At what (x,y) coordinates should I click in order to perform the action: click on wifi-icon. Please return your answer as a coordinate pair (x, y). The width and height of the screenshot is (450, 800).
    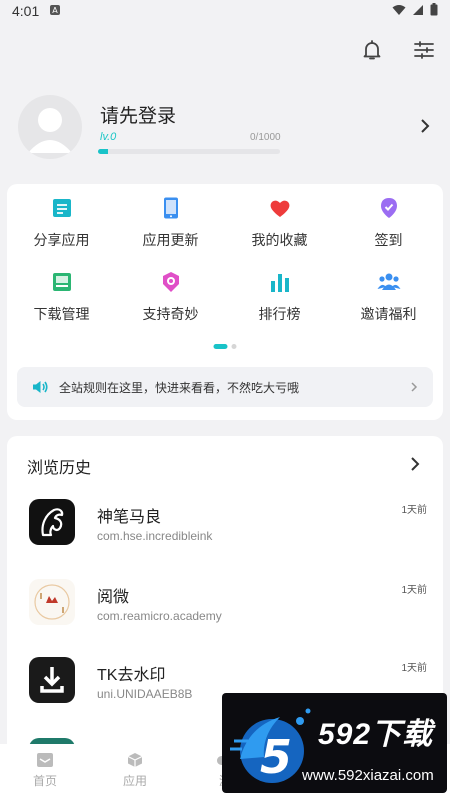
    Looking at the image, I should click on (399, 11).